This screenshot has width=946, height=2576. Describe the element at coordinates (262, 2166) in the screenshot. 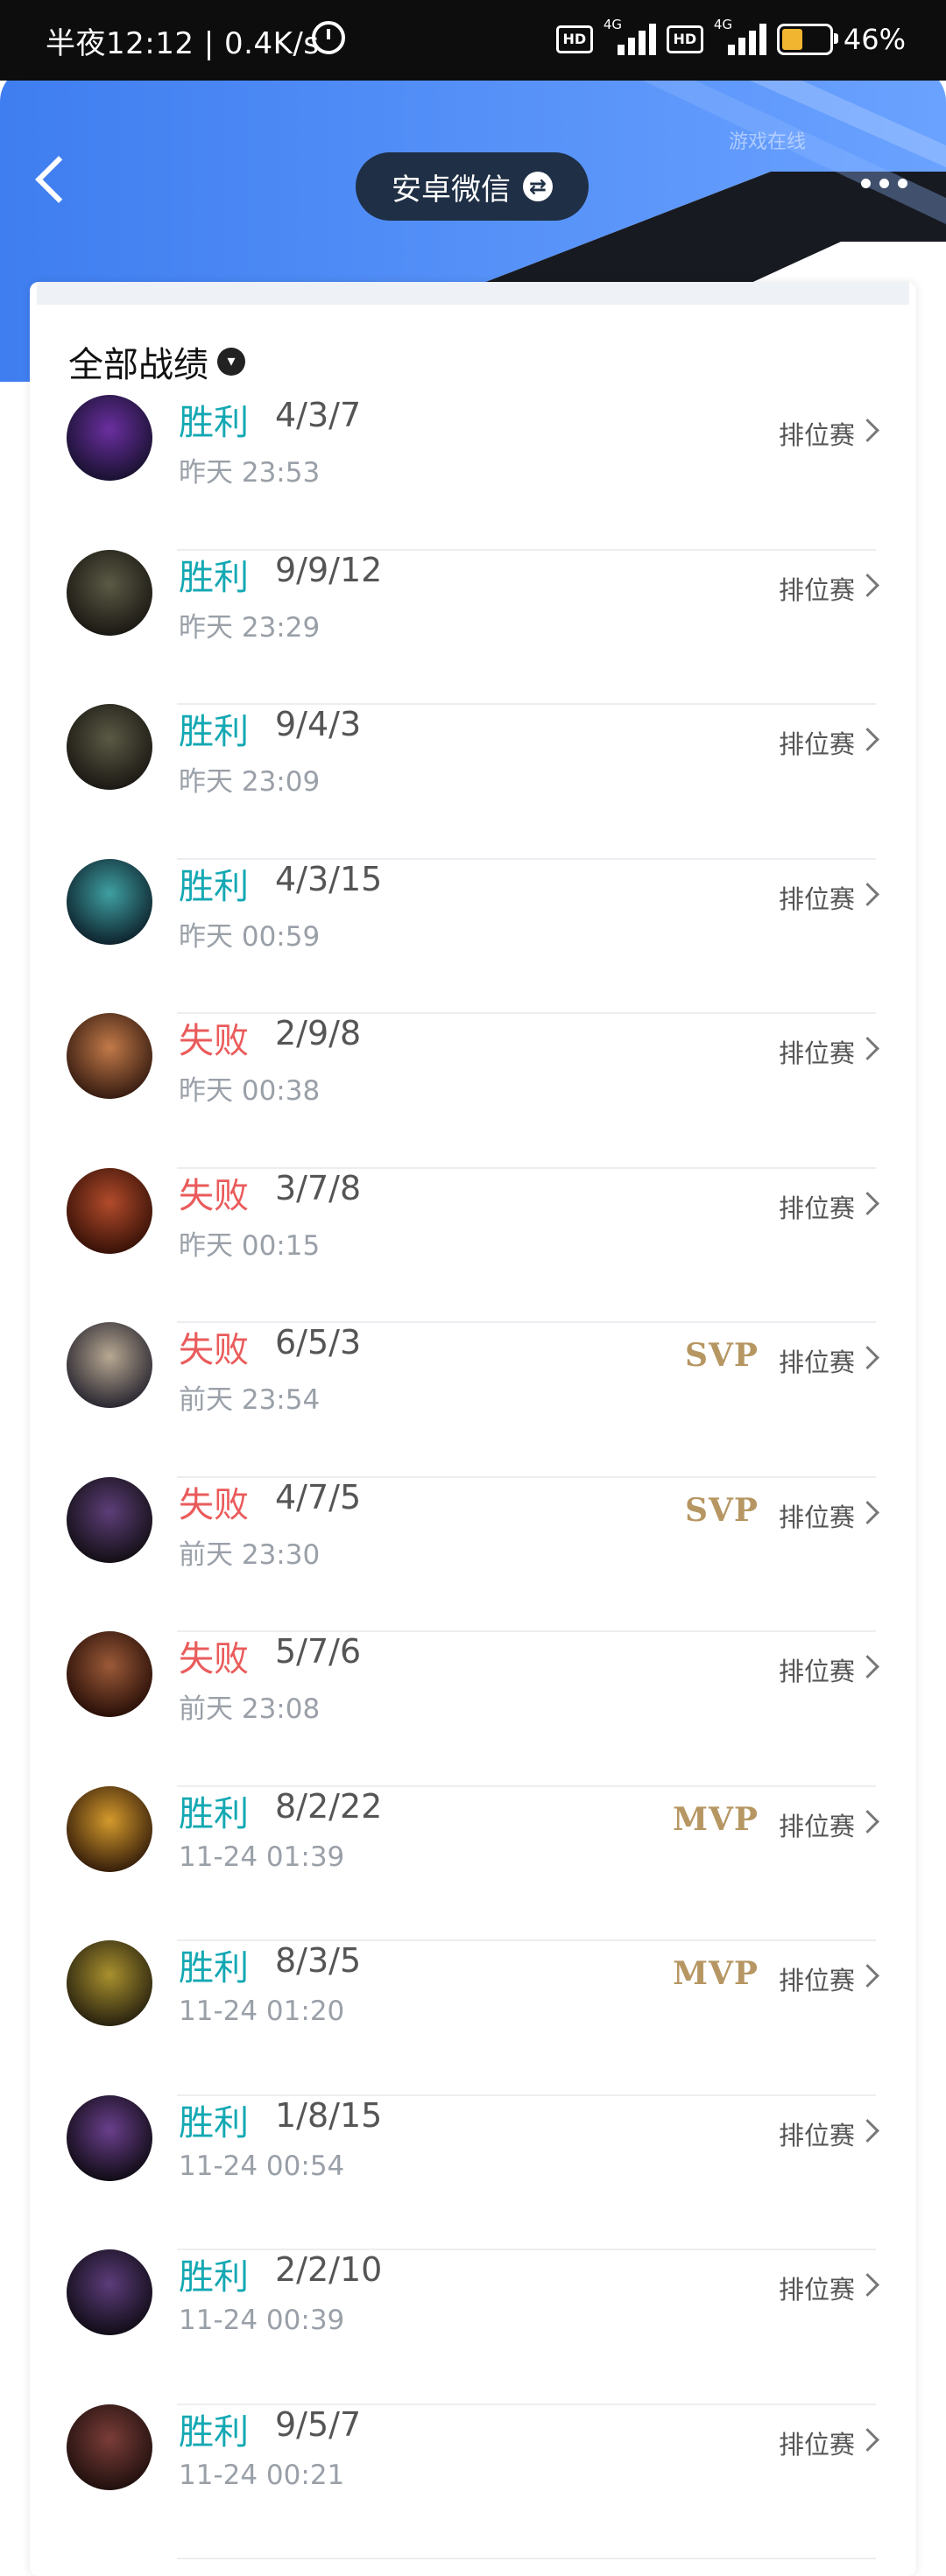

I see `match-time: 11-24 00:54` at that location.